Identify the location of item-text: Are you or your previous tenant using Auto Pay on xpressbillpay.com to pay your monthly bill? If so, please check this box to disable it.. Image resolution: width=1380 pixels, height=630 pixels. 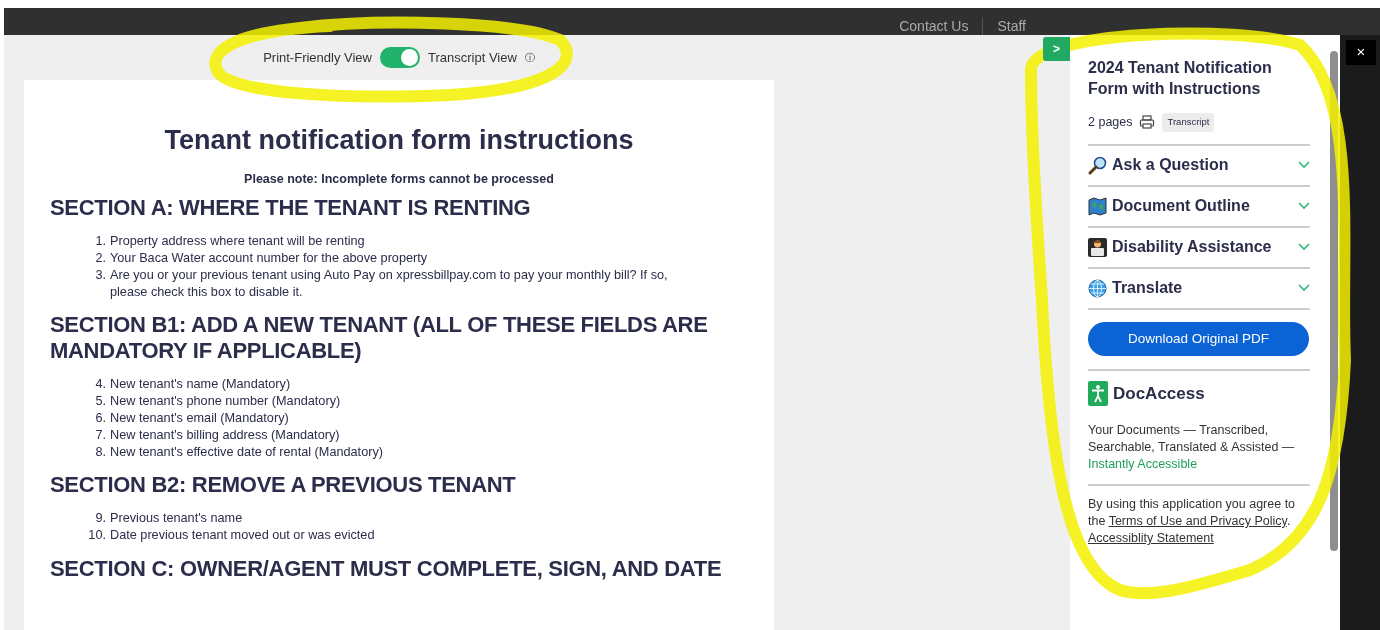
(389, 283).